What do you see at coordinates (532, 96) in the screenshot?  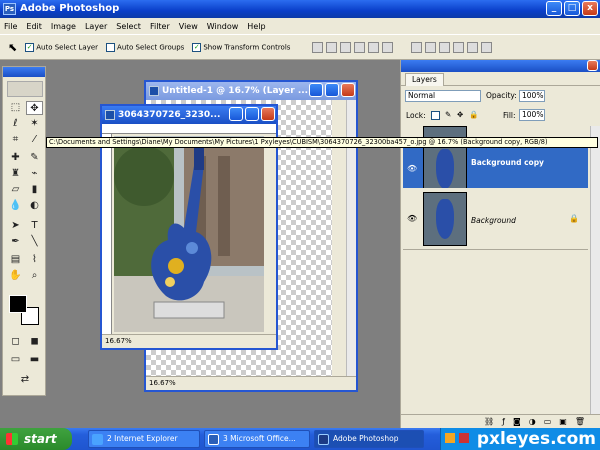 I see `opacity-input: 100%` at bounding box center [532, 96].